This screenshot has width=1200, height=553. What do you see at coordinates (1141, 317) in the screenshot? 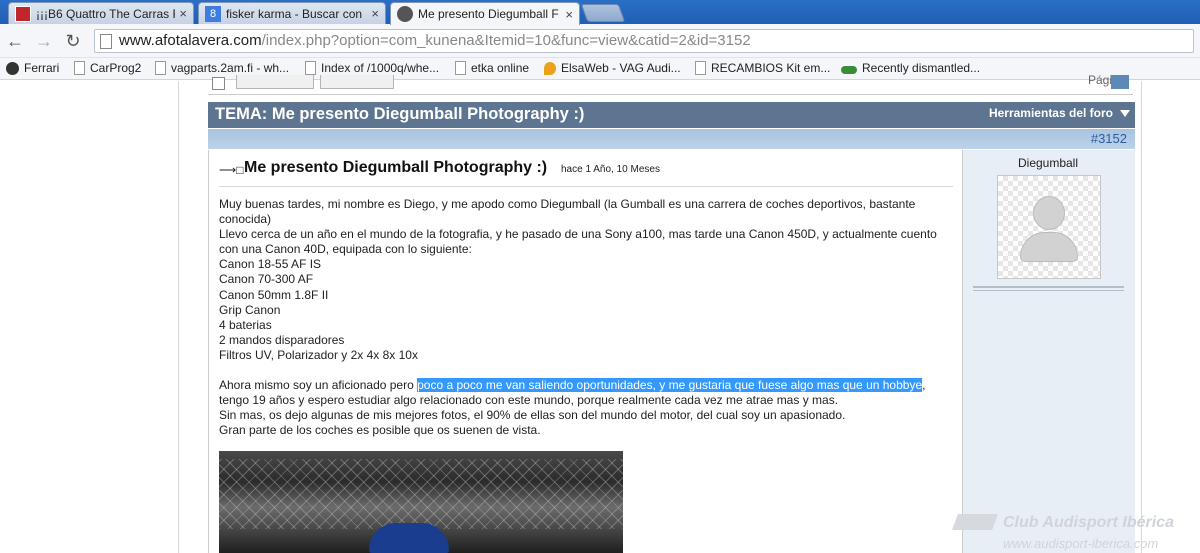
I see `page-border-right` at bounding box center [1141, 317].